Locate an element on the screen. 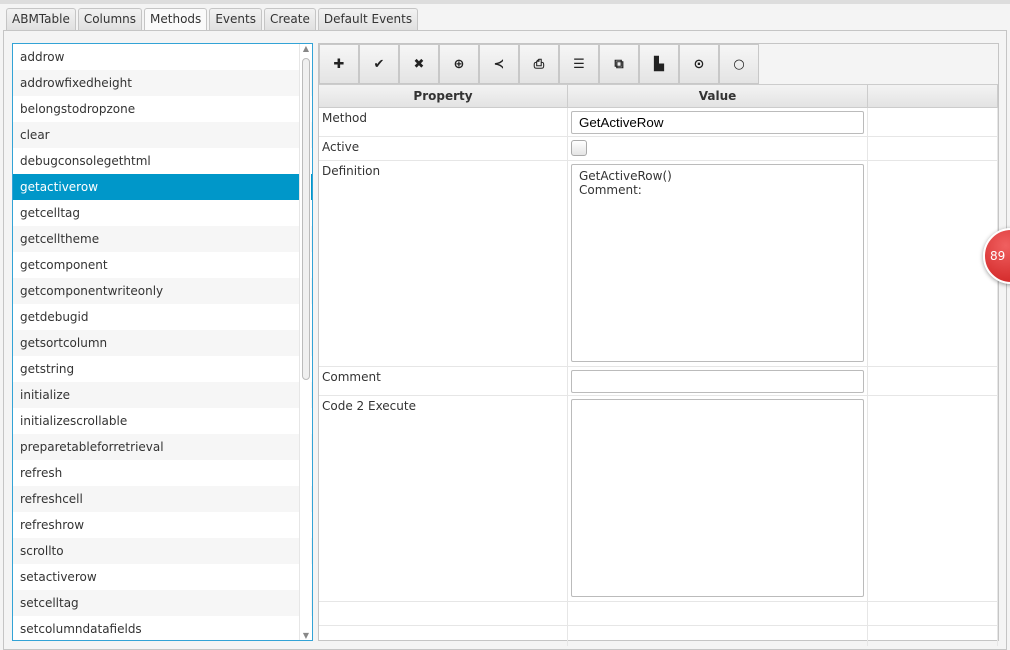 The width and height of the screenshot is (1010, 650). row-method: Method is located at coordinates (658, 122).